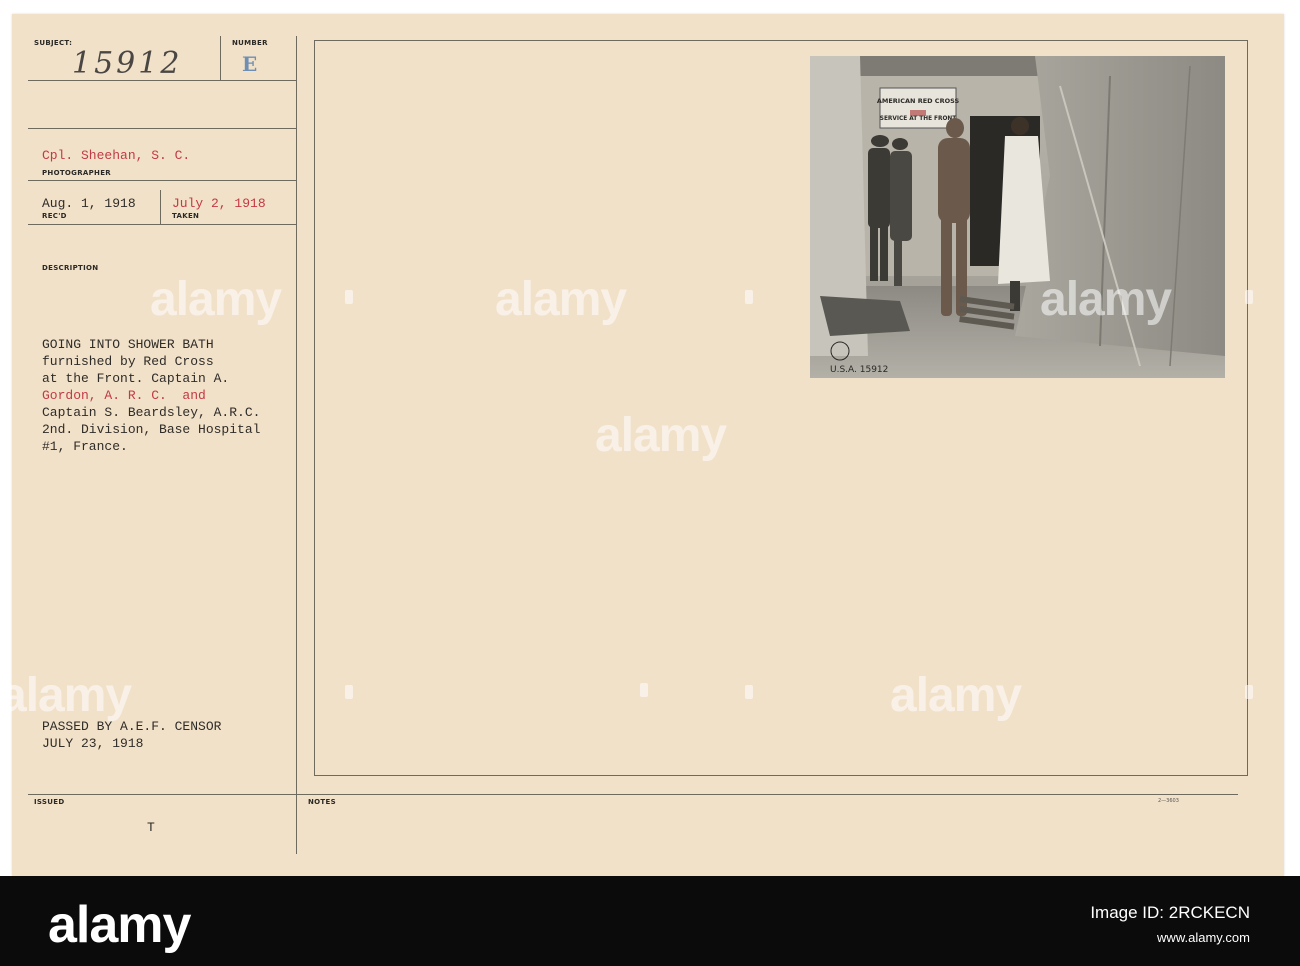 The width and height of the screenshot is (1300, 966). What do you see at coordinates (76, 173) in the screenshot?
I see `label-photographer: PHOTOGRAPHER` at bounding box center [76, 173].